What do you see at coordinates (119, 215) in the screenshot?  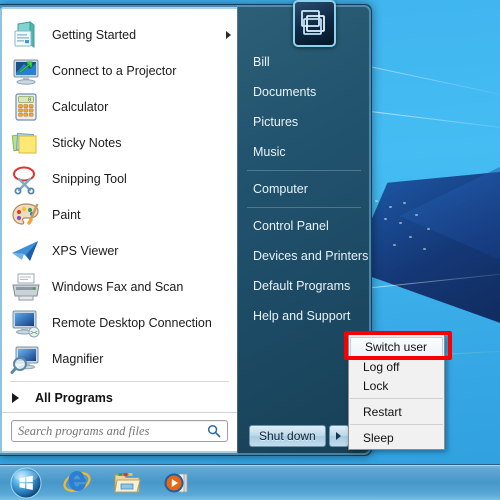 I see `program-item-paint: Paint` at bounding box center [119, 215].